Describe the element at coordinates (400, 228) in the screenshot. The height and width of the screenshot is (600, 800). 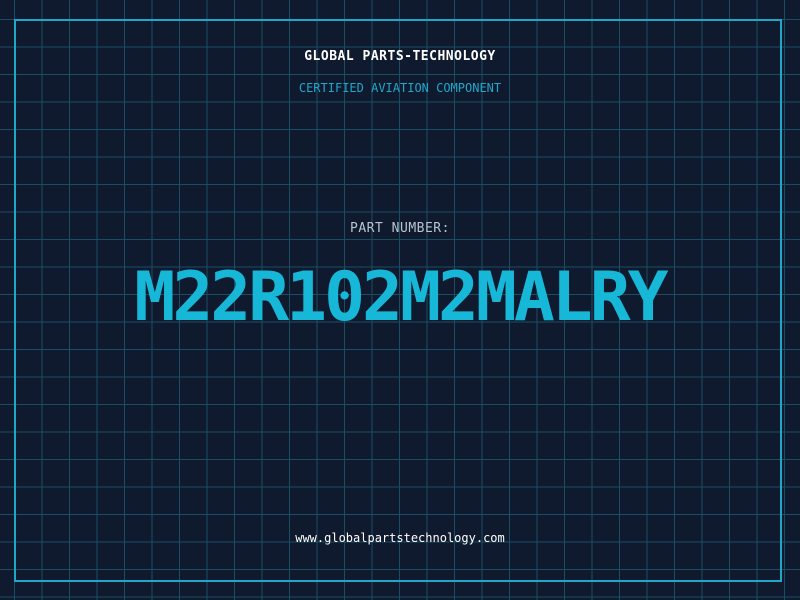
I see `part-number-label: PART NUMBER:` at that location.